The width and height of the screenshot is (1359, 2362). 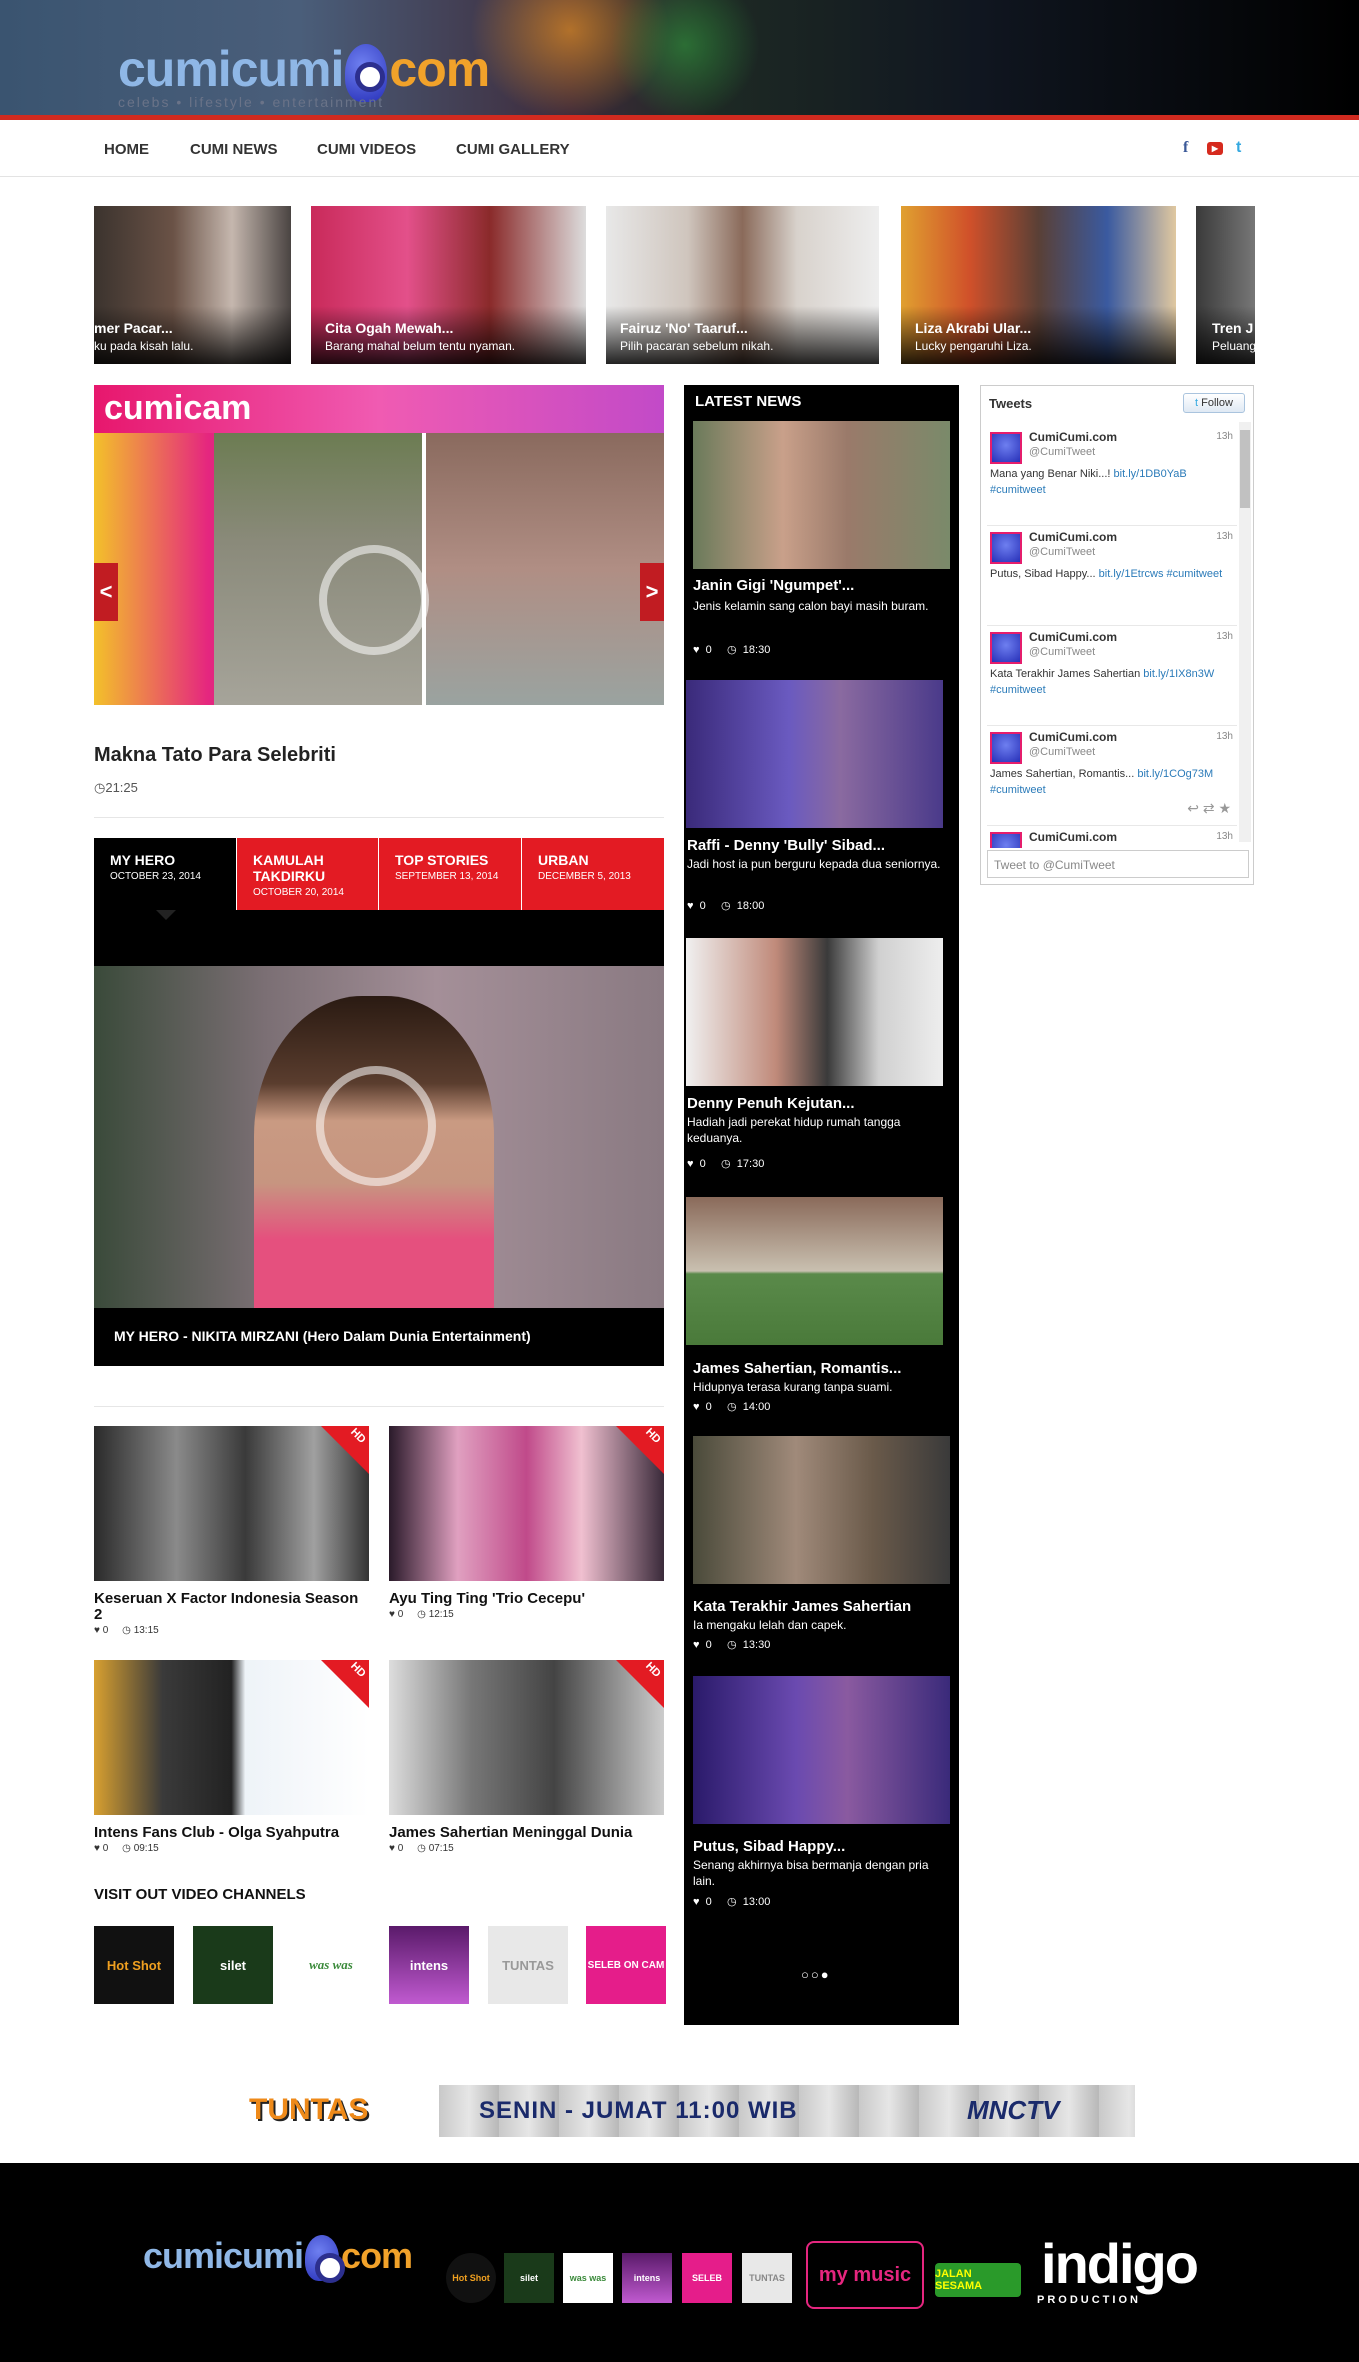 I want to click on footer-logo-indigo-sub: PRODUCTION, so click(x=1089, y=2300).